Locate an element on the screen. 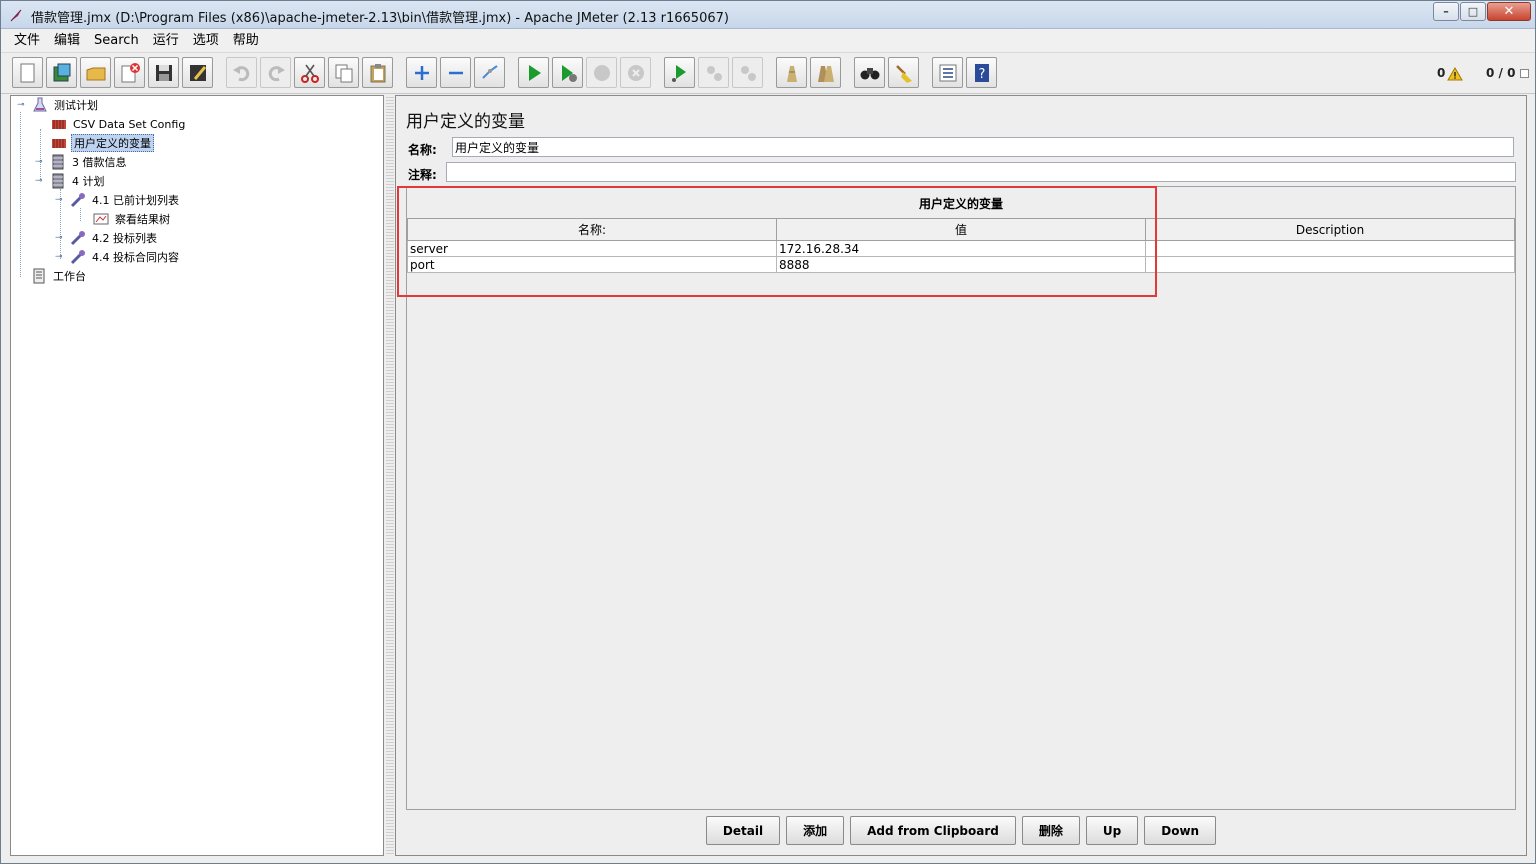  column-header-name: 名称: is located at coordinates (592, 229).